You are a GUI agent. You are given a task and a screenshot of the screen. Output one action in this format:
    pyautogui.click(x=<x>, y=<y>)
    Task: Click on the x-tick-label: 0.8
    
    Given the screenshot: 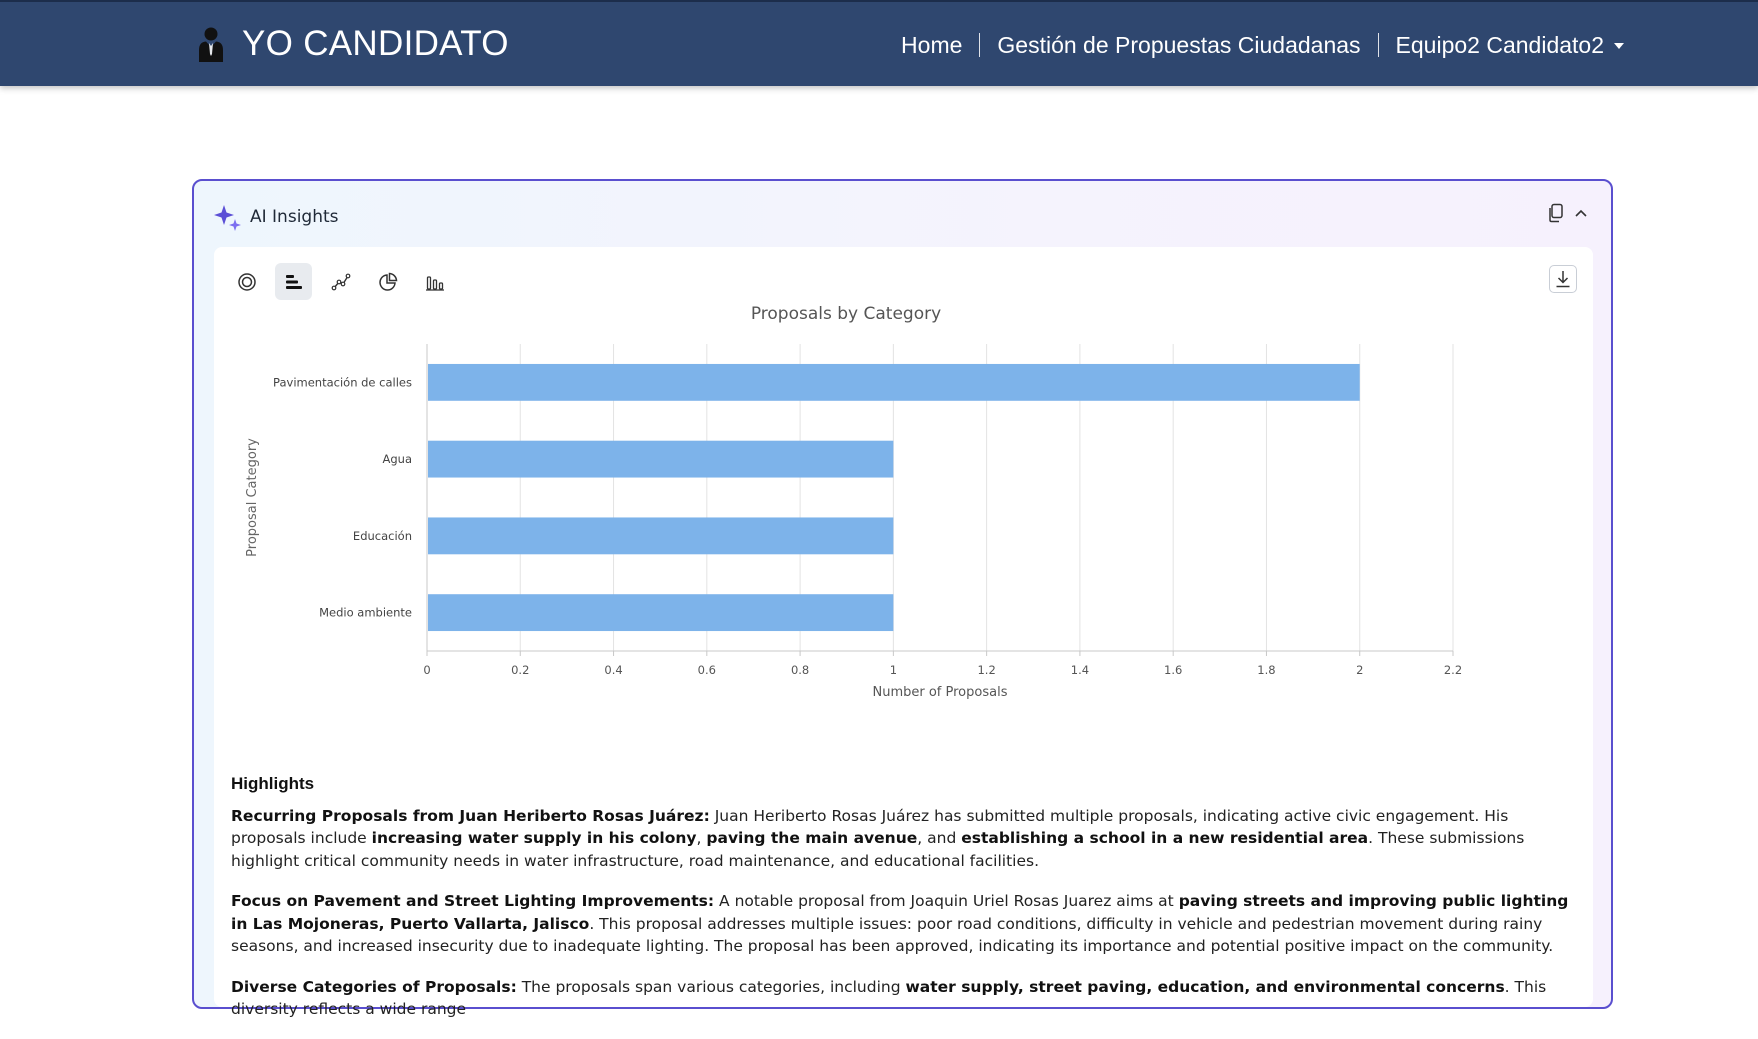 What is the action you would take?
    pyautogui.click(x=800, y=670)
    